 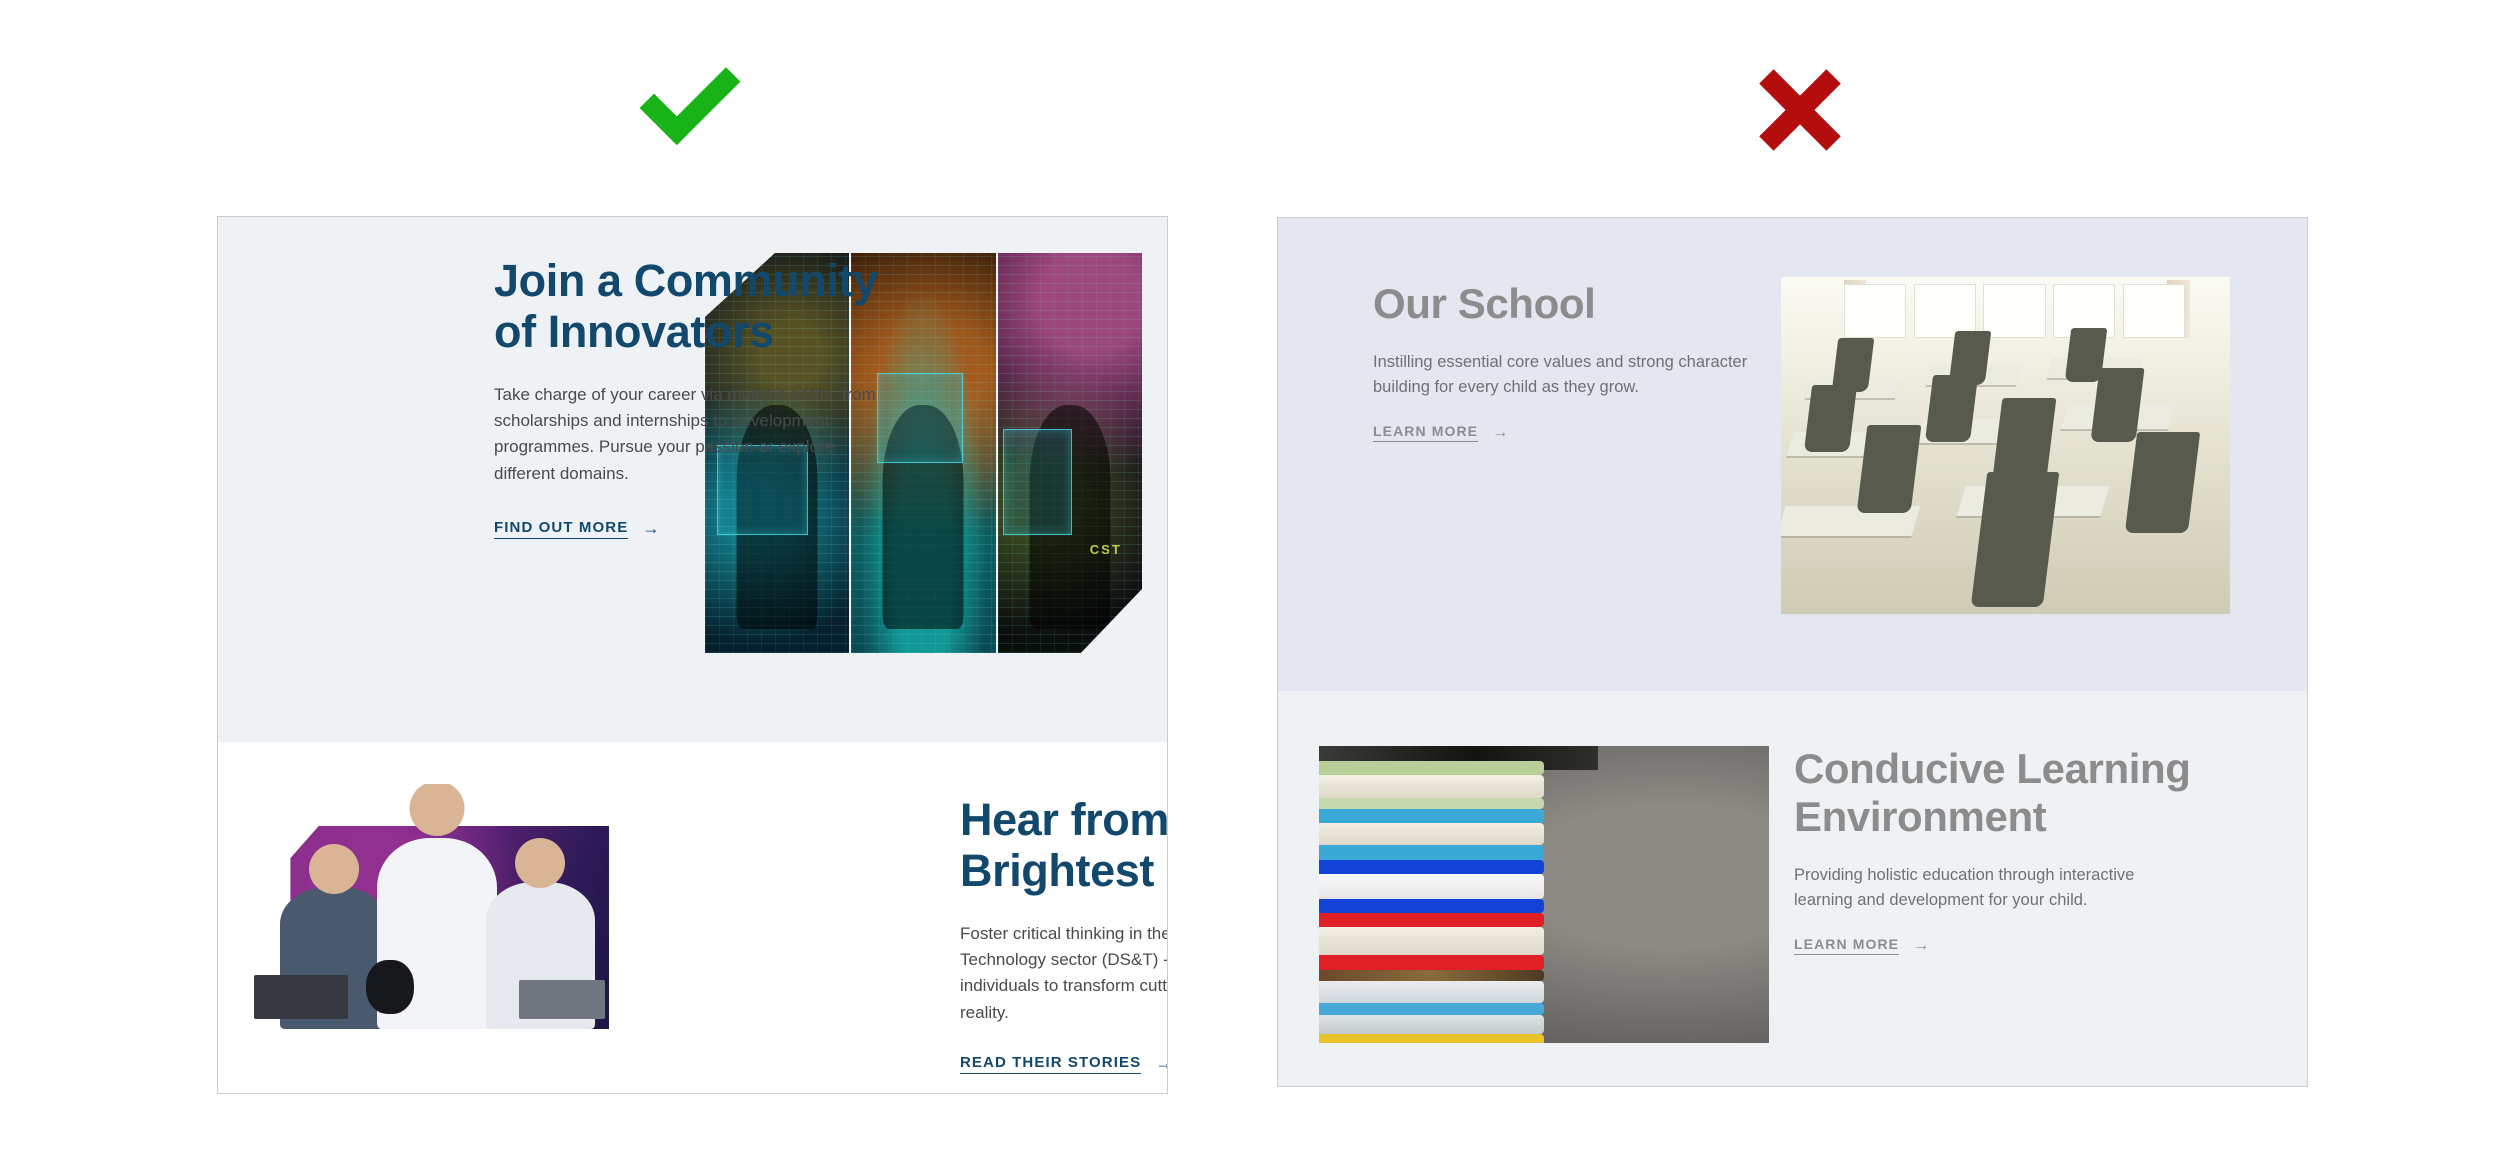 I want to click on helmet-prop, so click(x=390, y=987).